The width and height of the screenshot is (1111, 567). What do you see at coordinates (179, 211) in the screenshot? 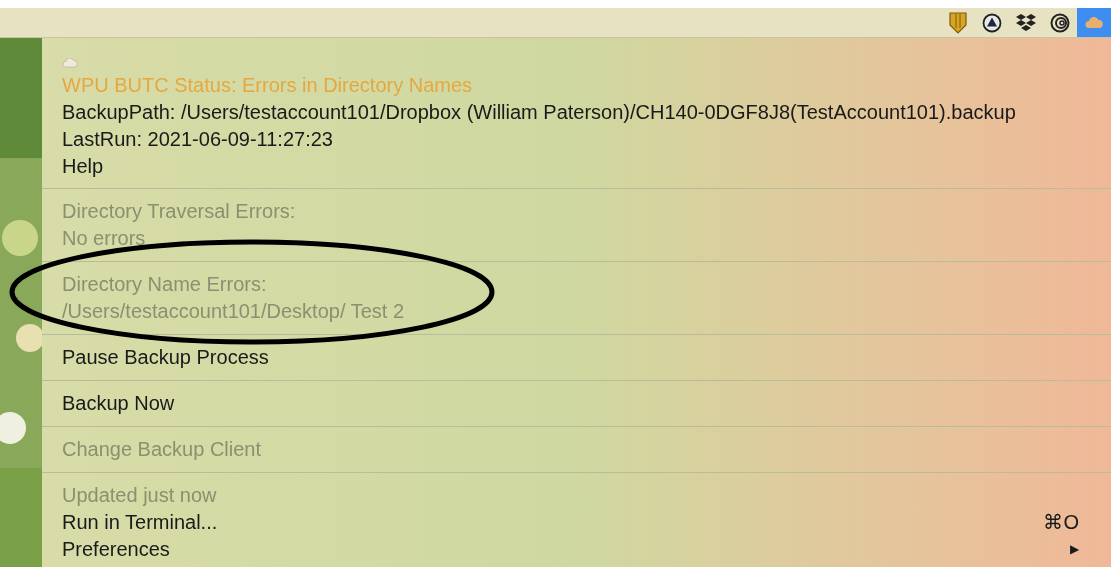
I see `menu-item: Directory Traversal Errors:` at bounding box center [179, 211].